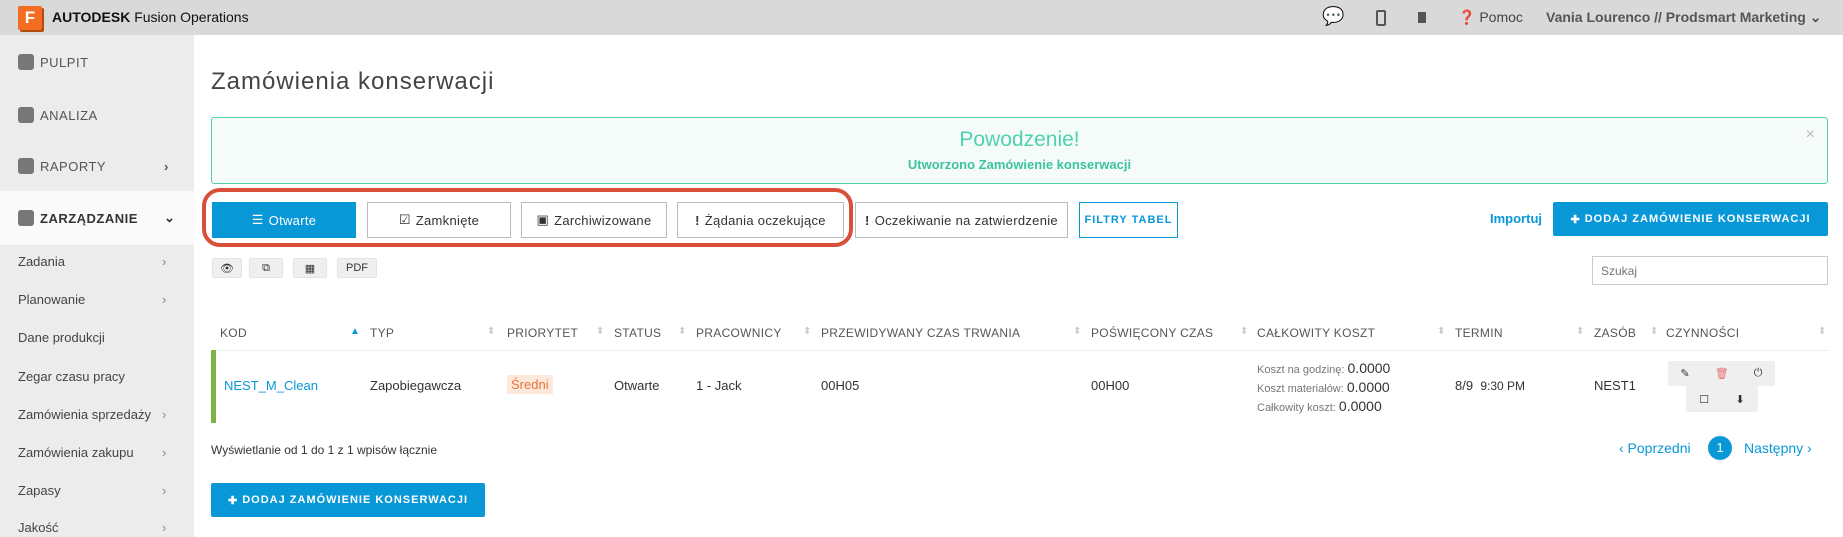  I want to click on actions-row-2: ☐ ⬇, so click(1722, 399).